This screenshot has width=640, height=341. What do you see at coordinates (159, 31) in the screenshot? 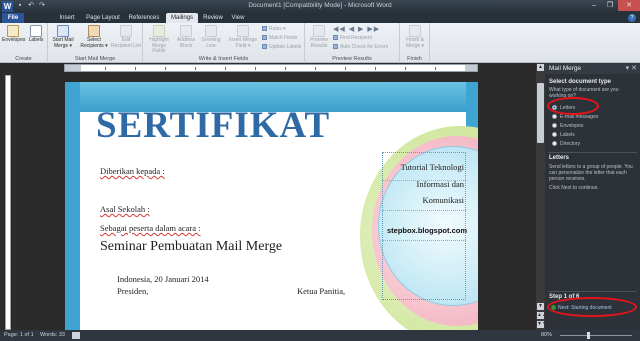
I see `highlight-icon` at bounding box center [159, 31].